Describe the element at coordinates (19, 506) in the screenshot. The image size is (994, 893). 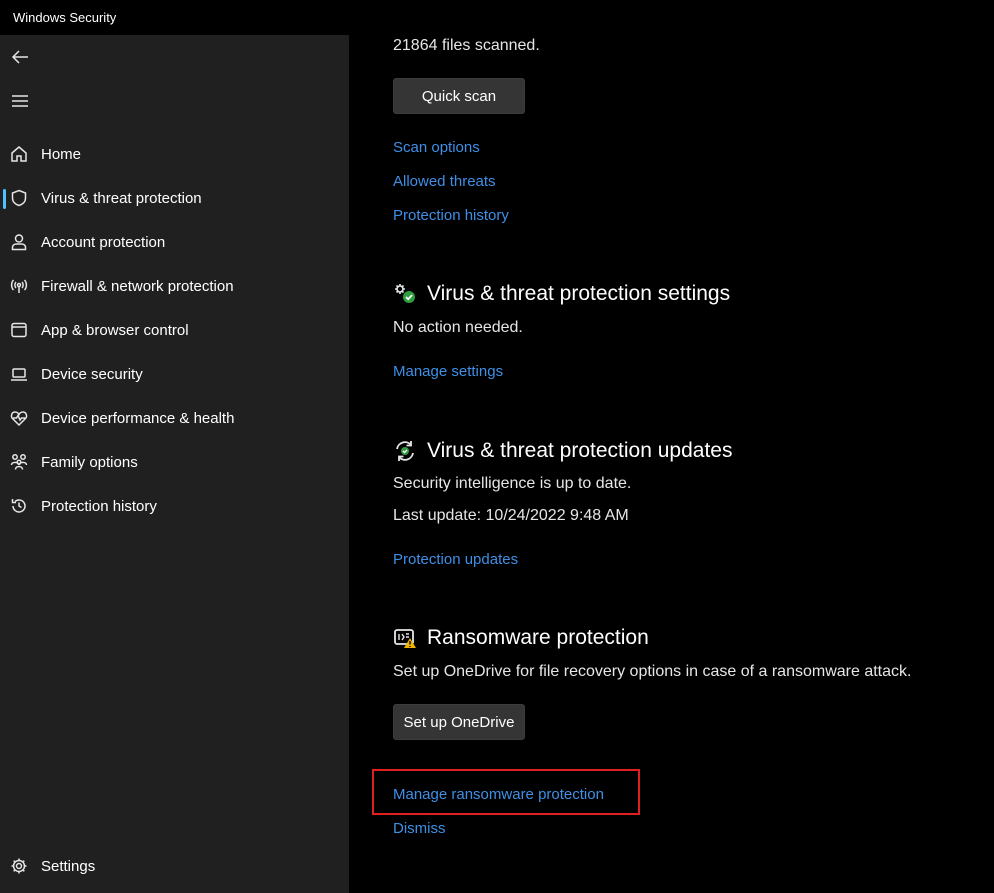
I see `history-icon` at that location.